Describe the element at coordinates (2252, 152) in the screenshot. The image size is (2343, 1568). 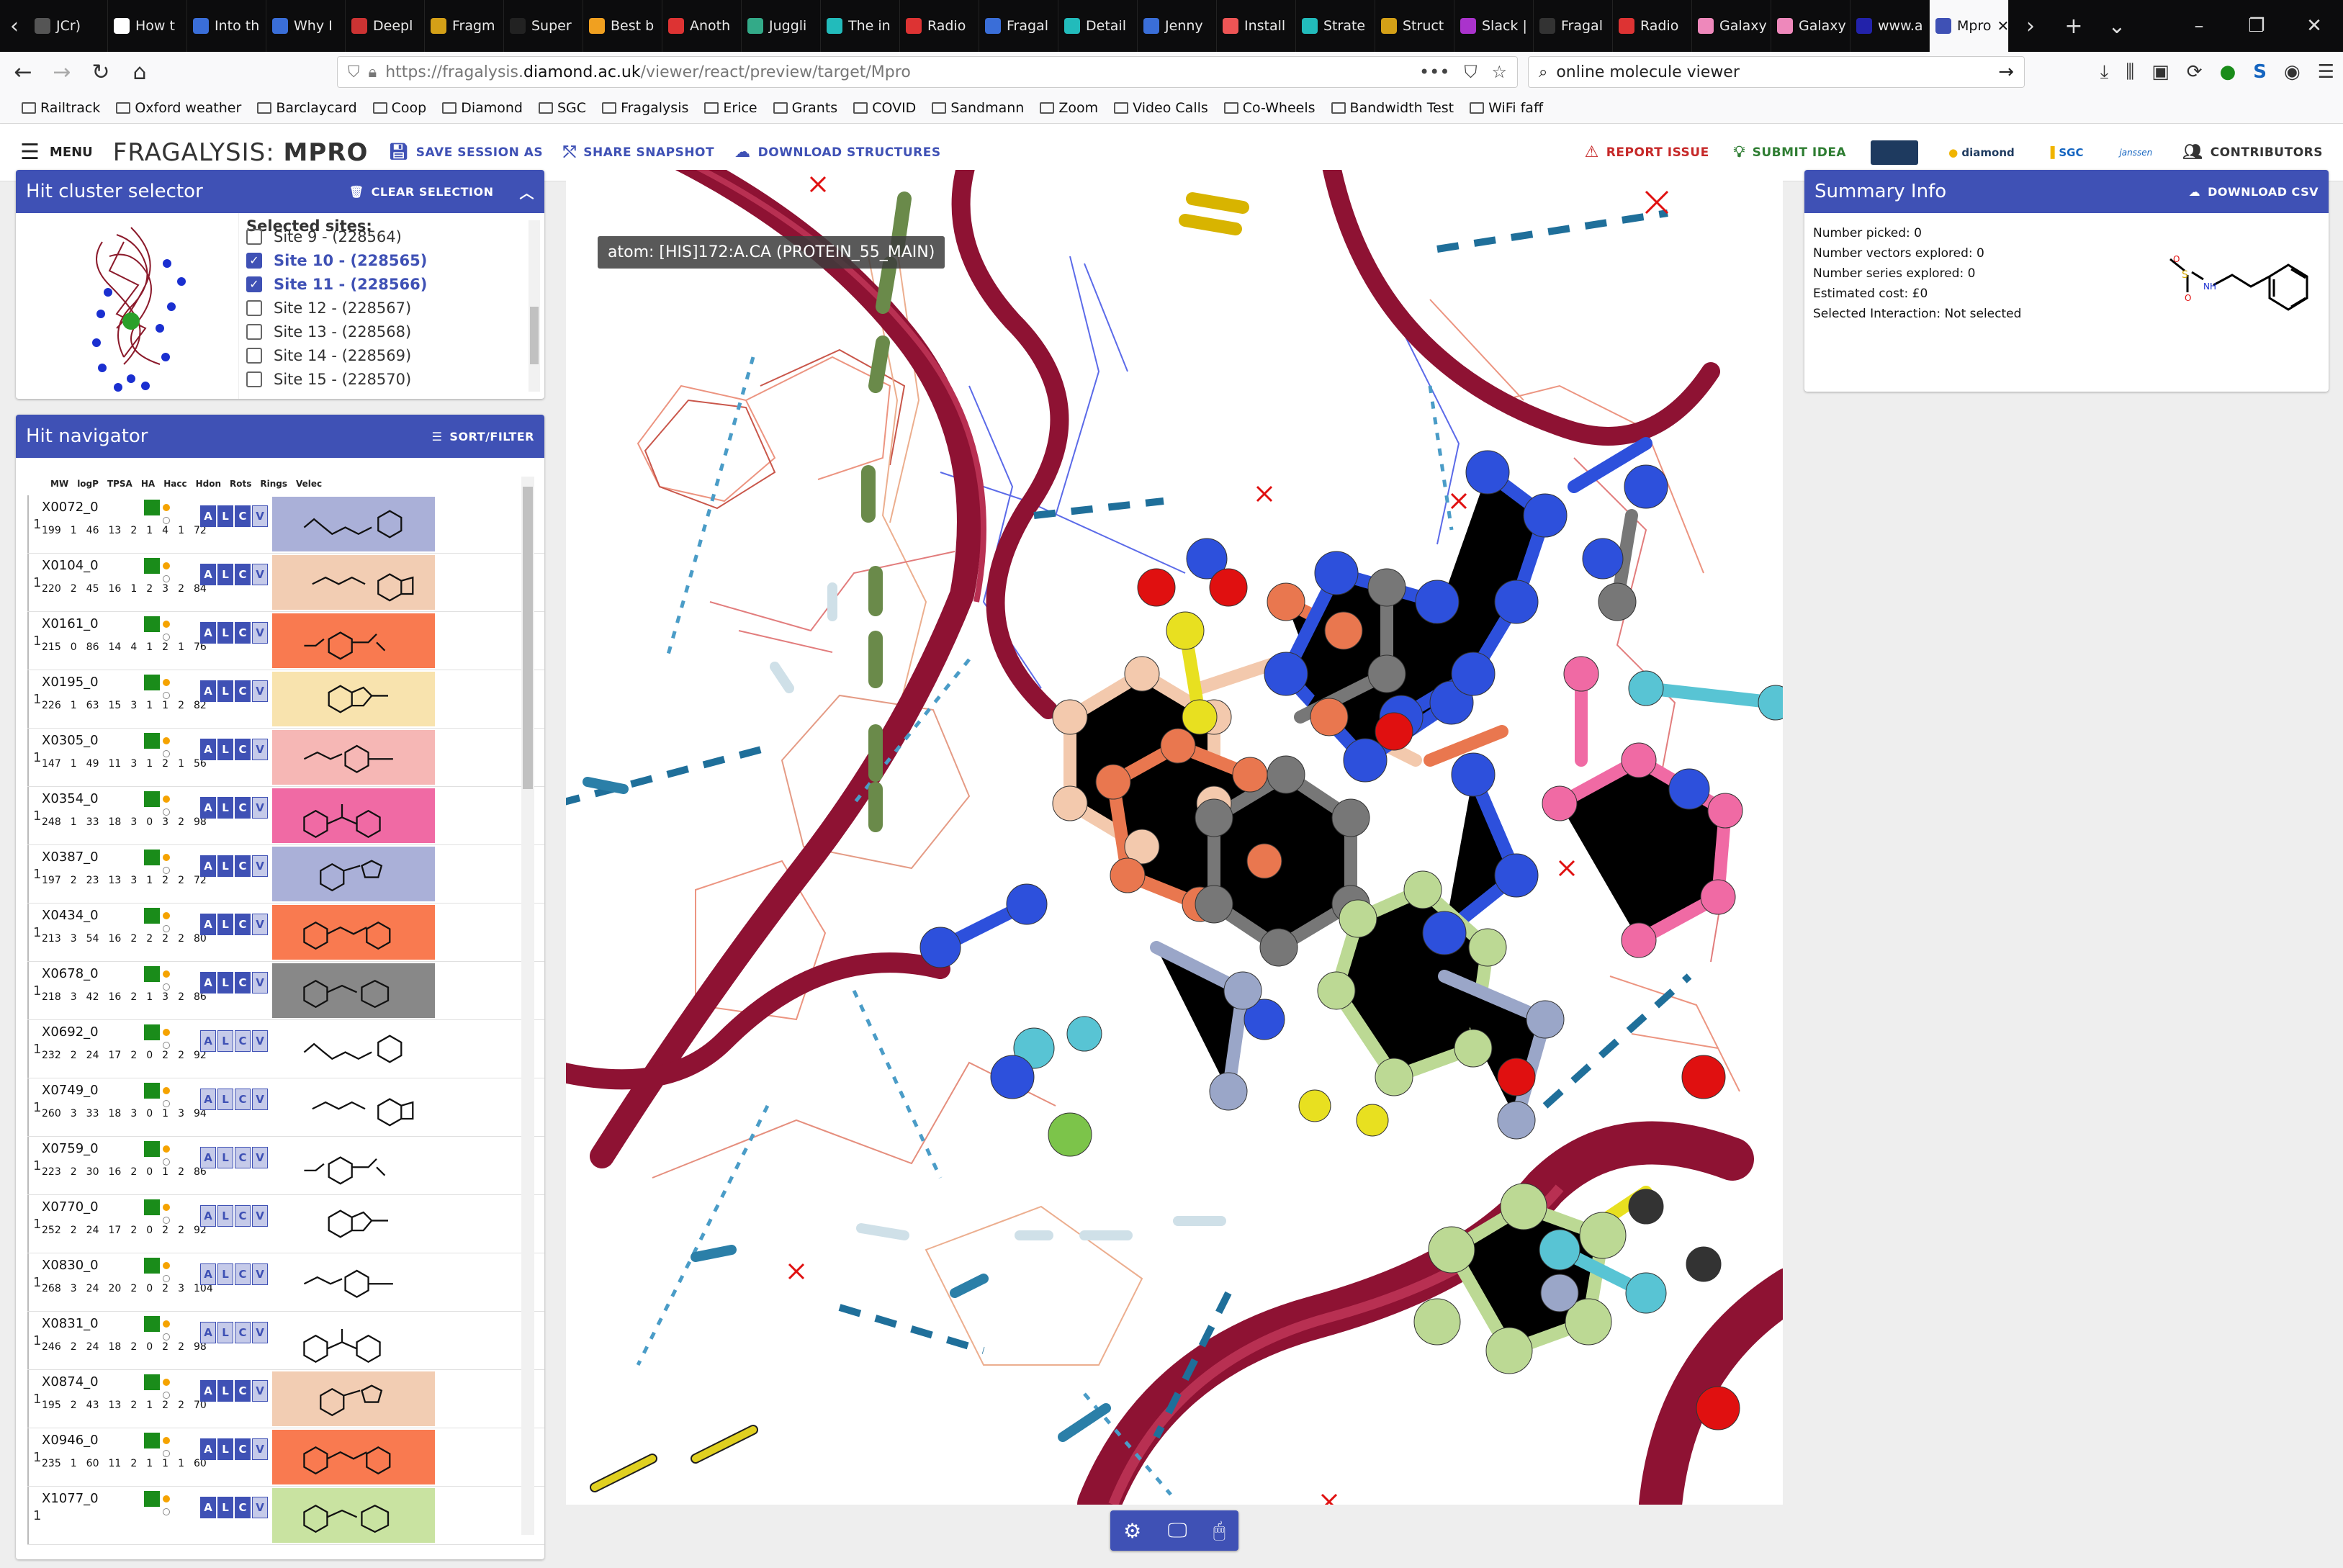
I see `contributors-button: 👥︎ CONTRIBUTORS` at that location.